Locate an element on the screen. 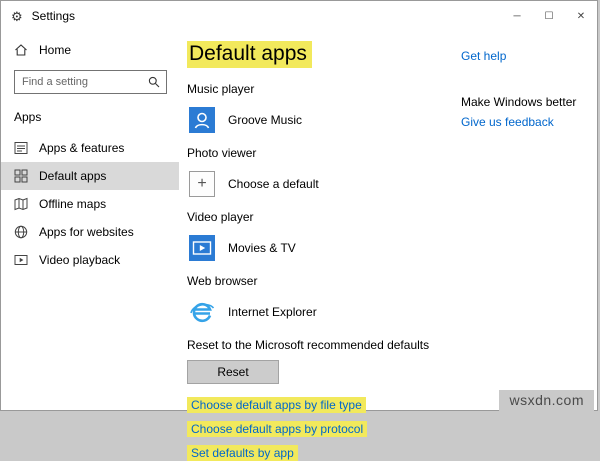 The image size is (600, 461). sidebar-item-default-apps: Default apps is located at coordinates (90, 176).